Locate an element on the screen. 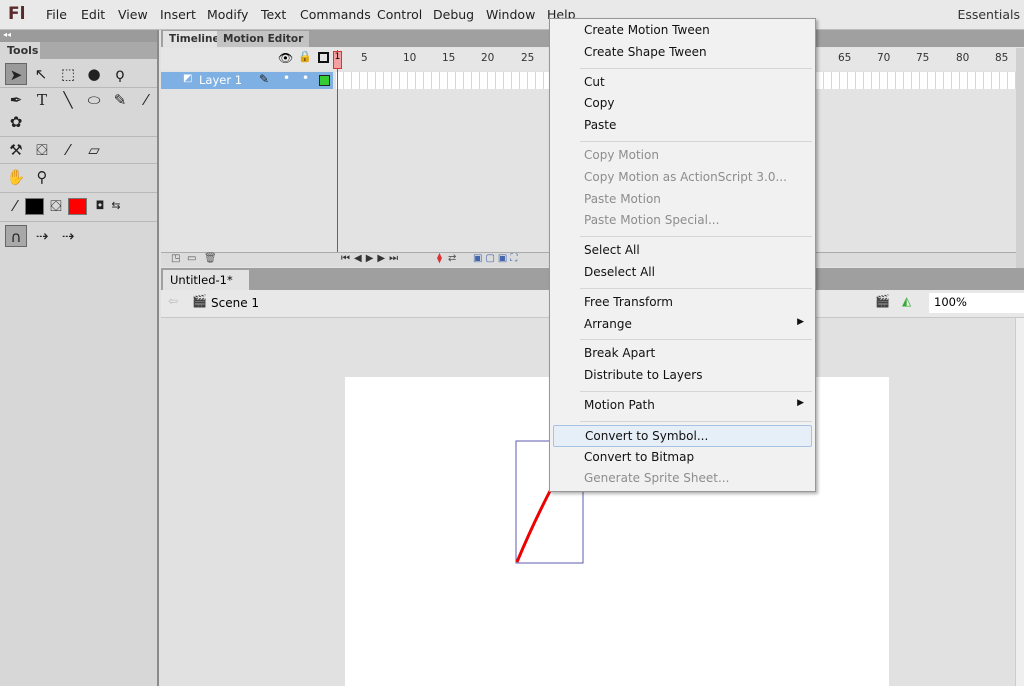  oval-tool-icon: ⬭ is located at coordinates (94, 100).